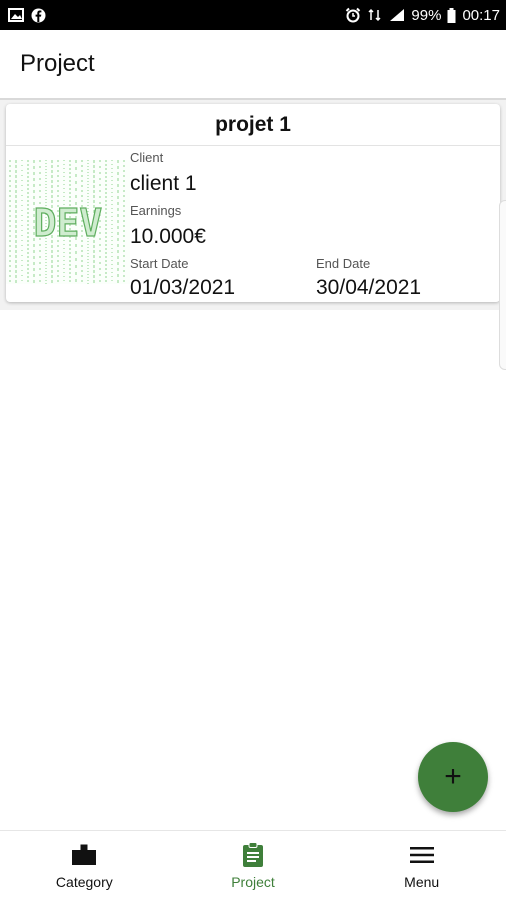  I want to click on facebook-icon, so click(38, 15).